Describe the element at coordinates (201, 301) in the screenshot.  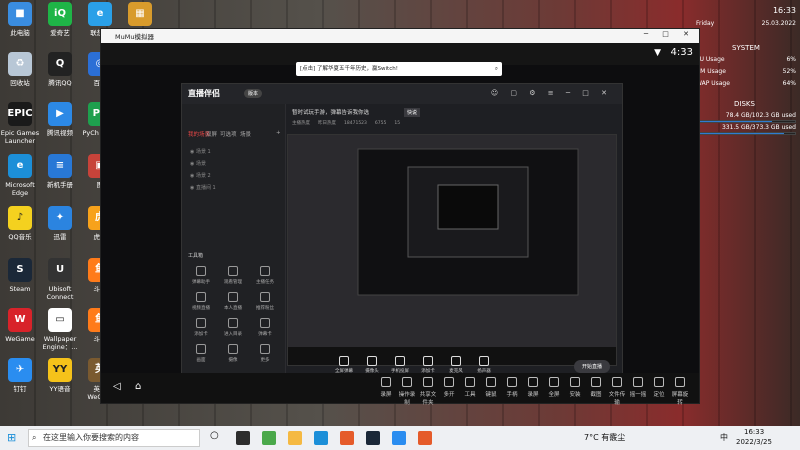
I see `tool-button: 视频直播` at that location.